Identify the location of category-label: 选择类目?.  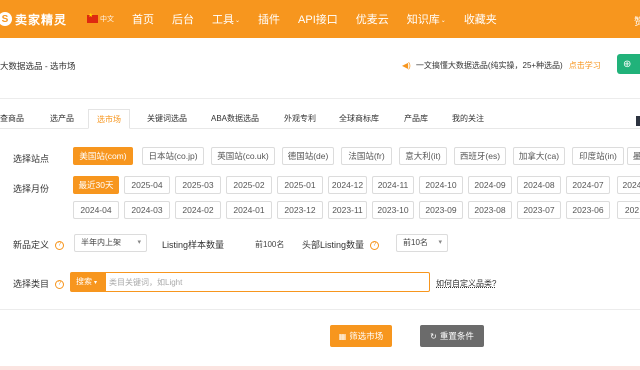
(39, 283).